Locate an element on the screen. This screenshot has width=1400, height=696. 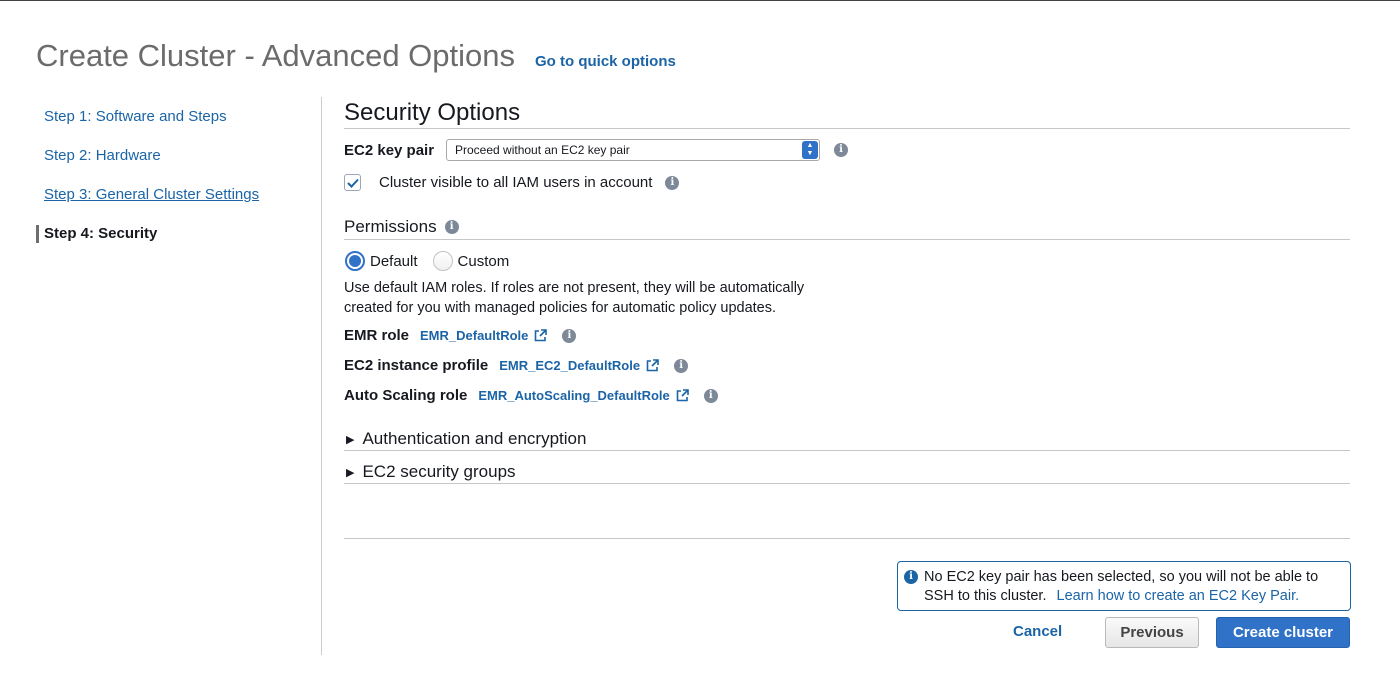
key-pair-label: EC2 key pair is located at coordinates (389, 150).